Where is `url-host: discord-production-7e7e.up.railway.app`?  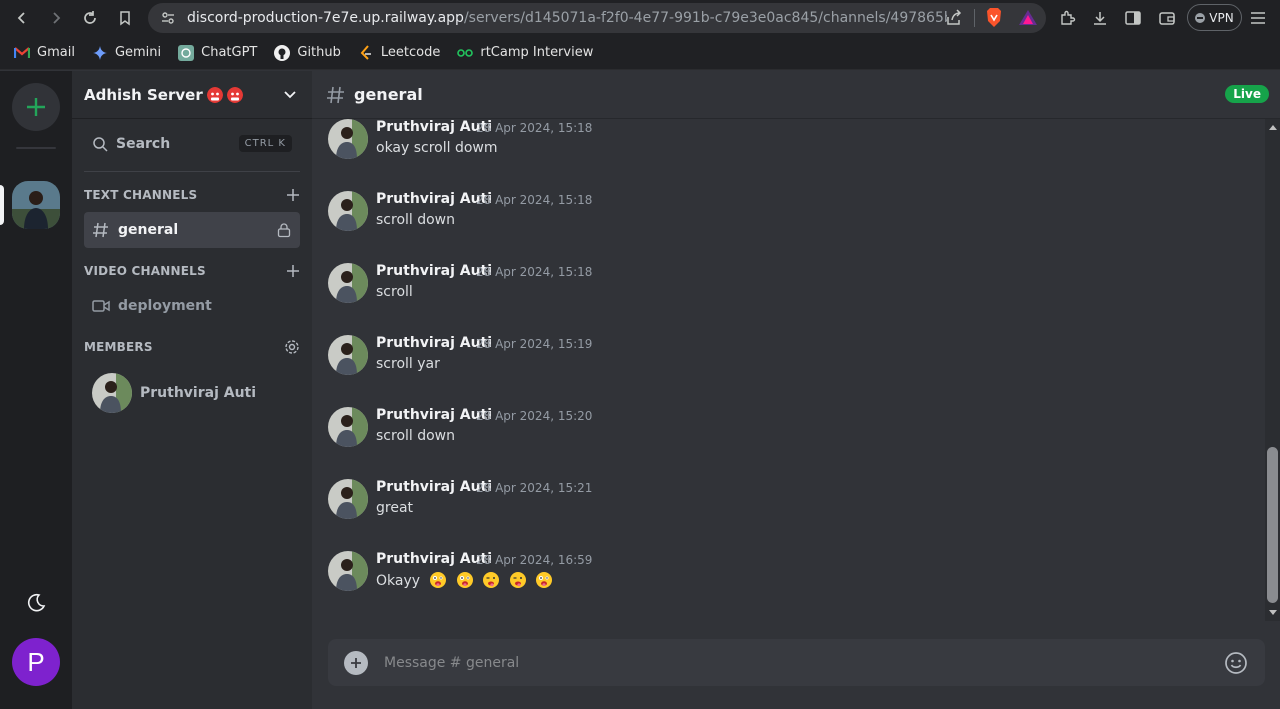
url-host: discord-production-7e7e.up.railway.app is located at coordinates (325, 18).